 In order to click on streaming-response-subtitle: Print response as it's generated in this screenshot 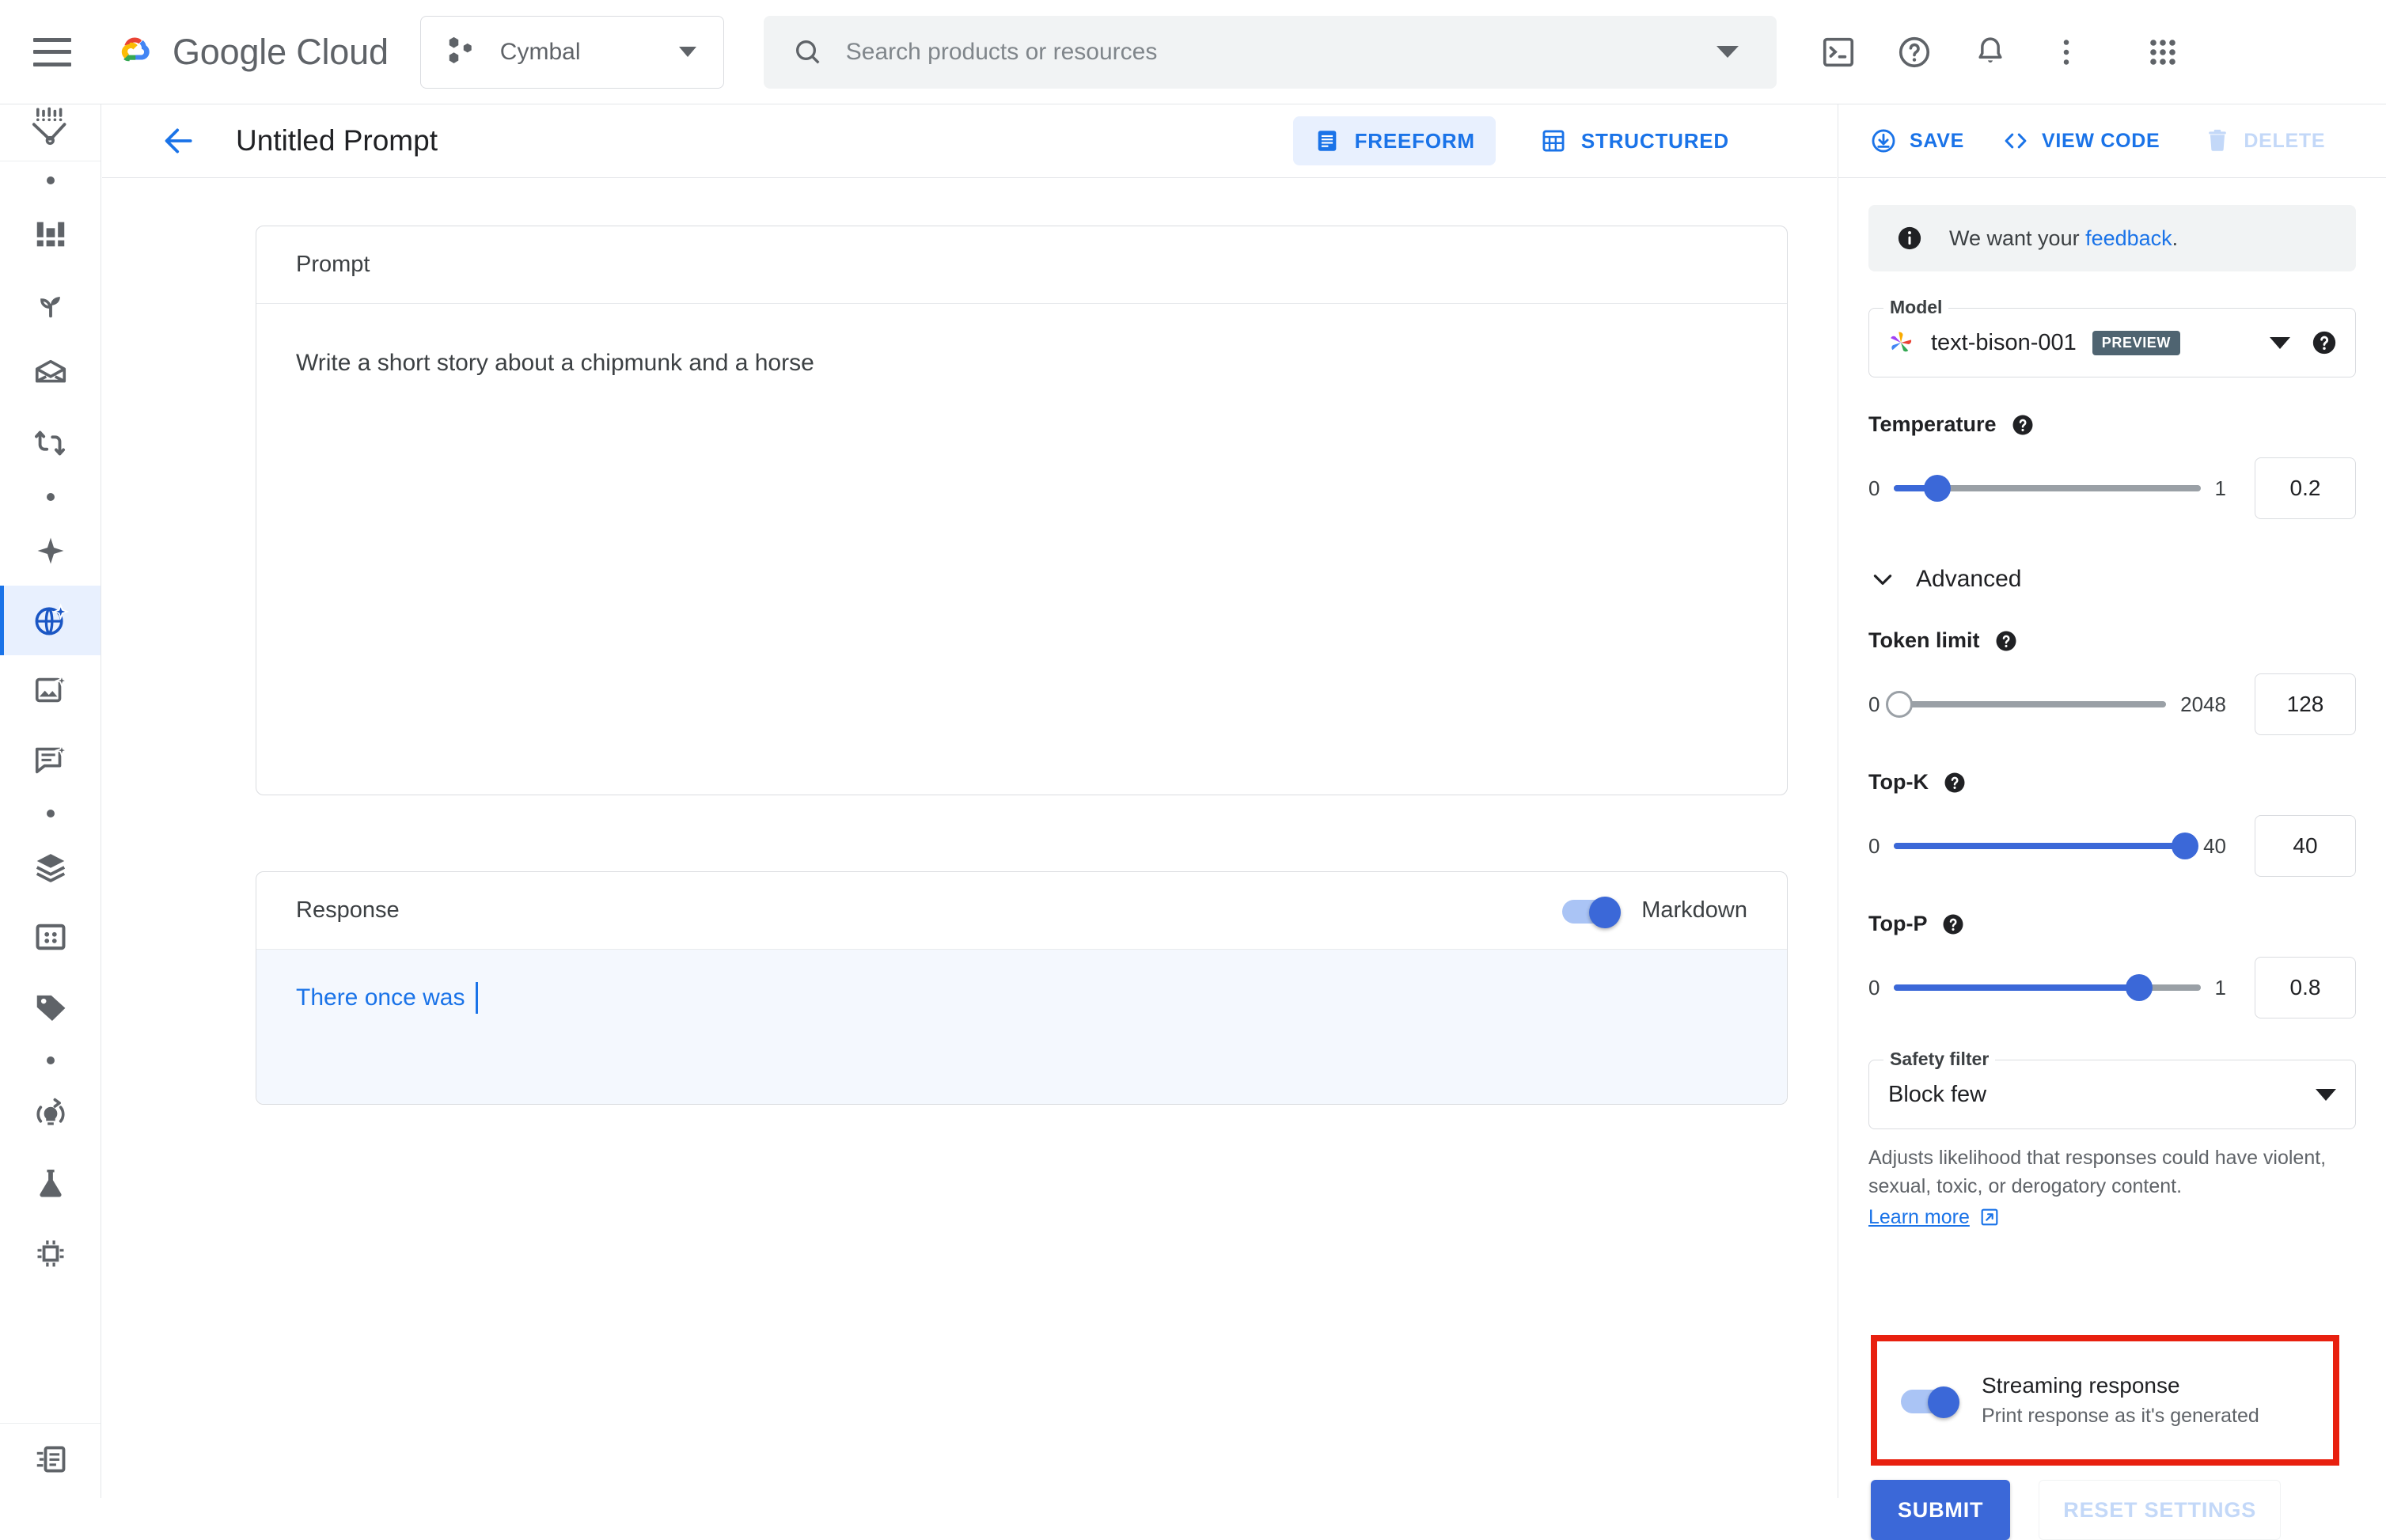, I will do `click(2120, 1416)`.